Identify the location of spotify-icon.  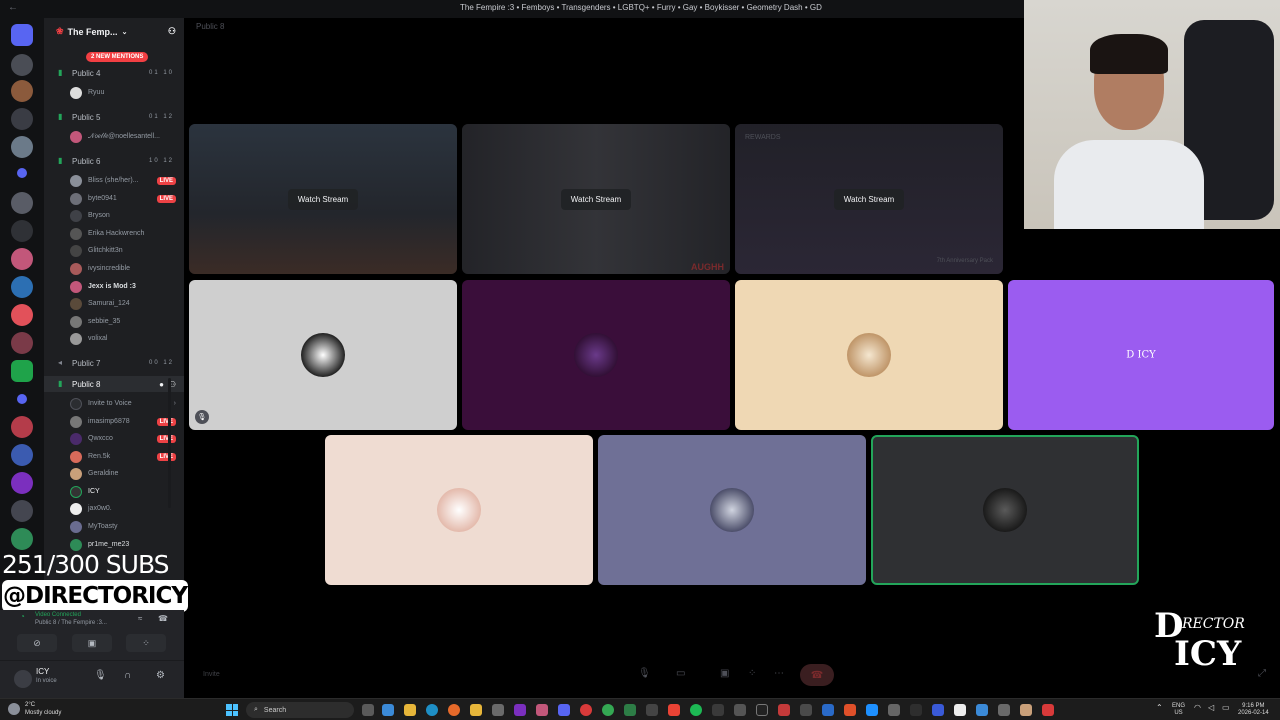
(696, 710).